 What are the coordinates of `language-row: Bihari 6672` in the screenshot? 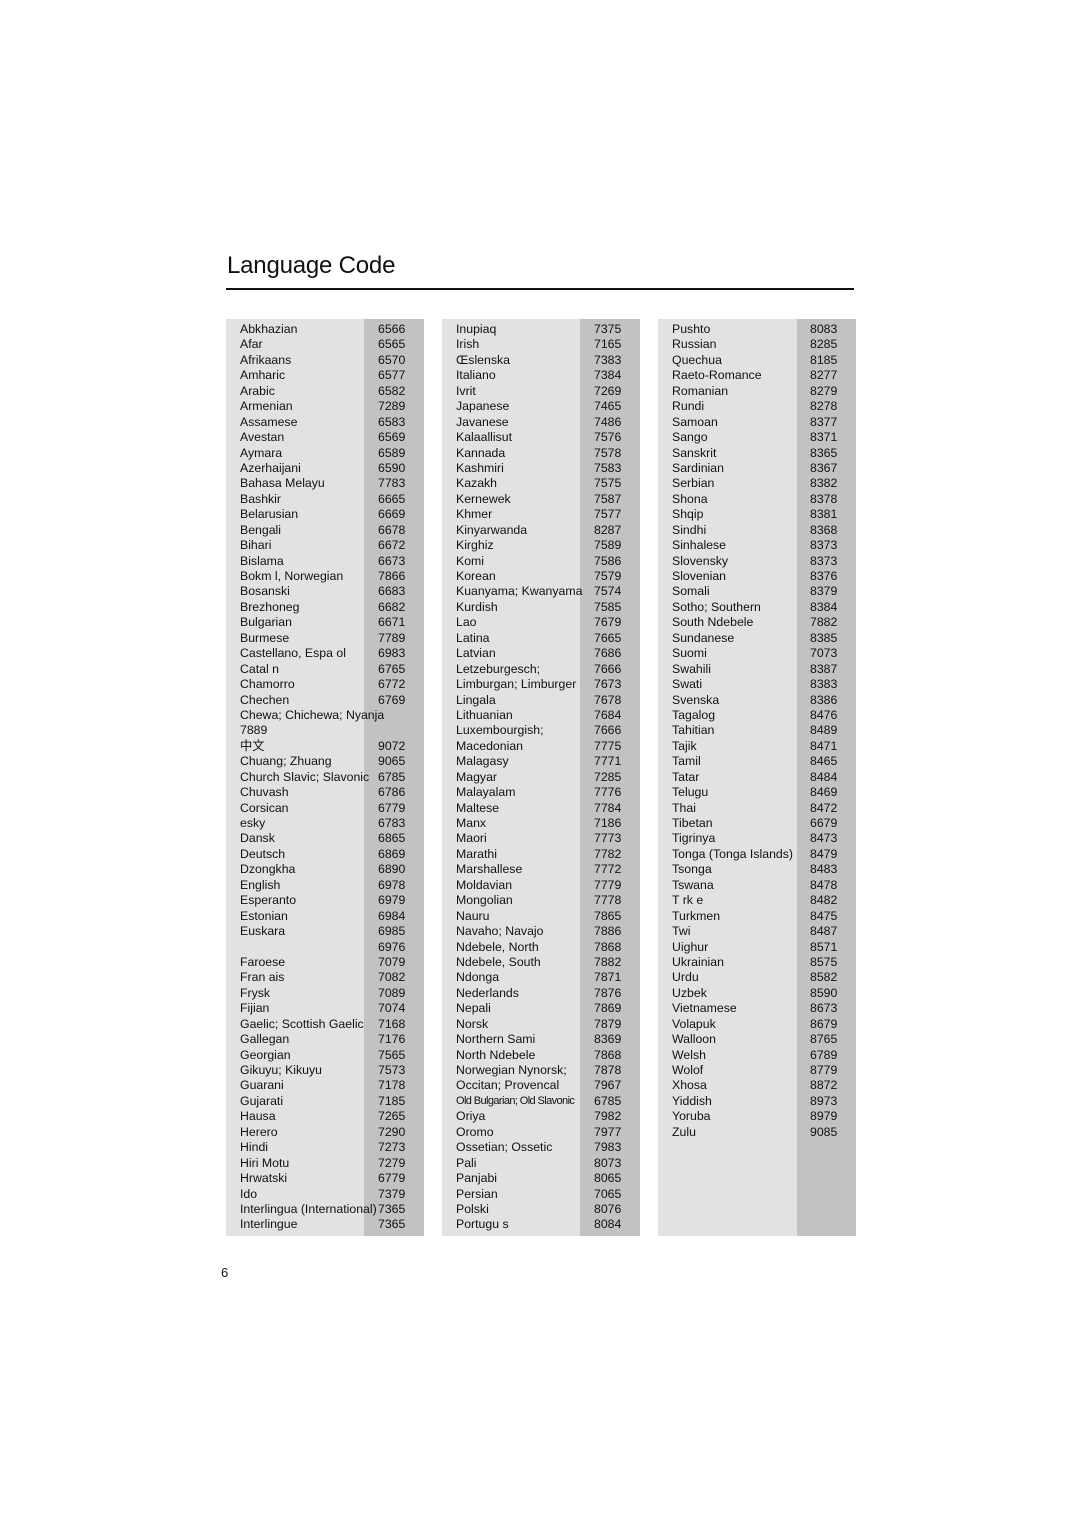 It's located at (332, 545).